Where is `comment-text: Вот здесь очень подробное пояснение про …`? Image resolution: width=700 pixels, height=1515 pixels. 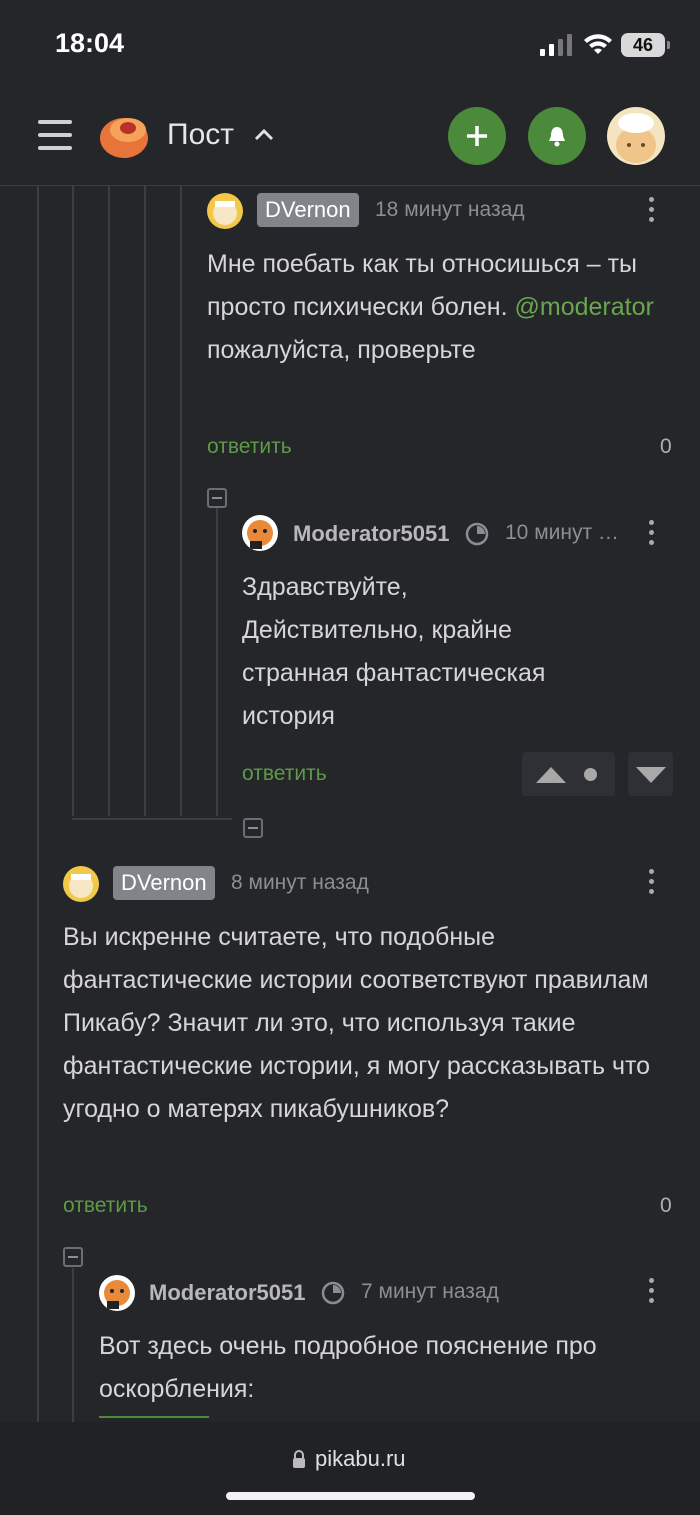 comment-text: Вот здесь очень подробное пояснение про … is located at coordinates (348, 1367).